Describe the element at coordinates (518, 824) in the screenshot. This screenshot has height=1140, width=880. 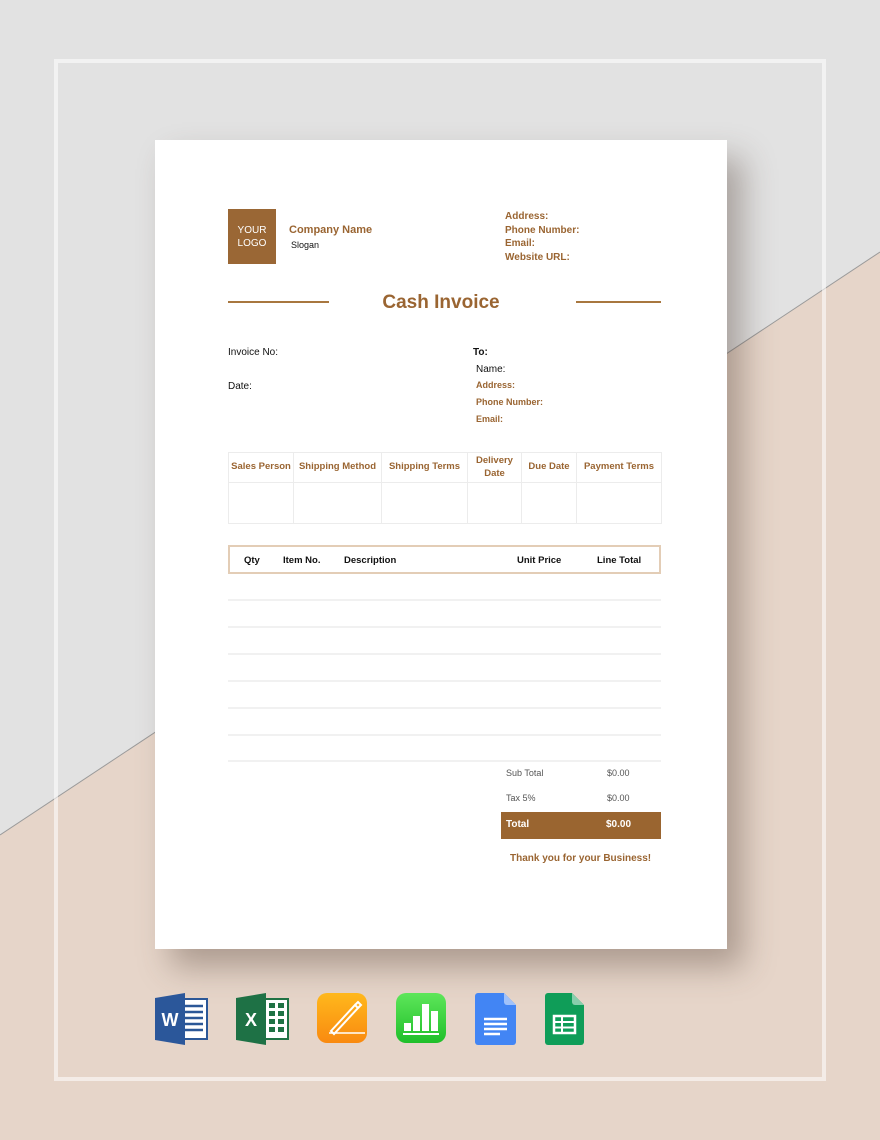
I see `total-label: Total` at that location.